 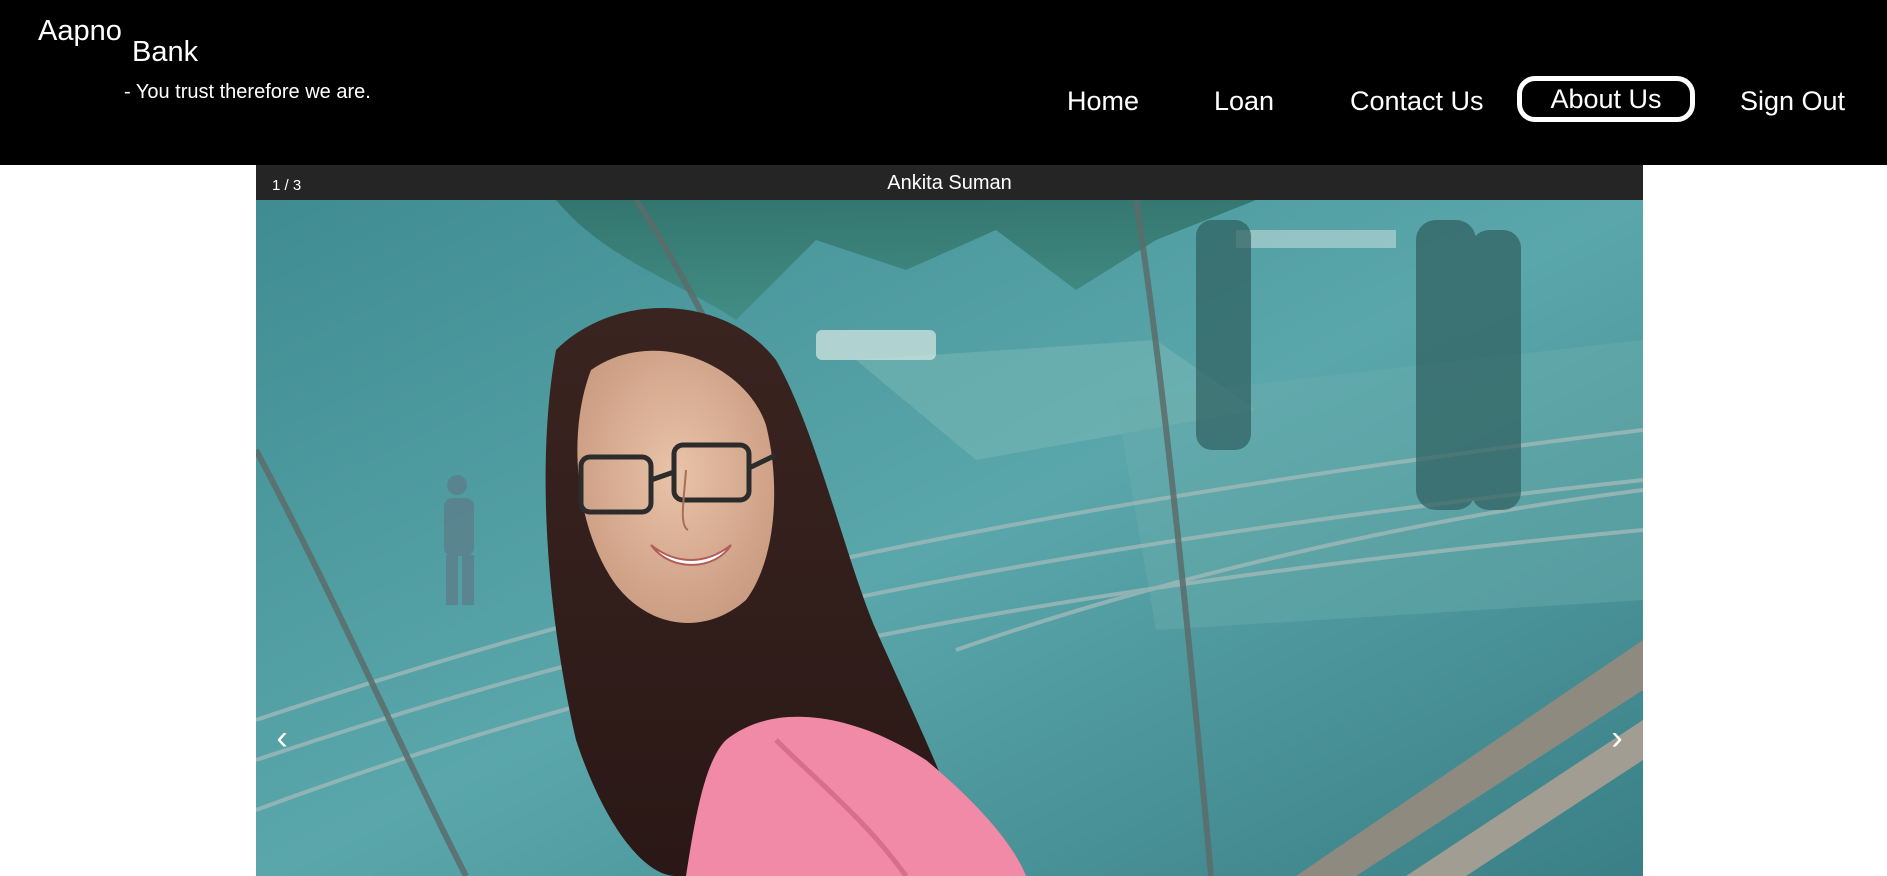 What do you see at coordinates (282, 738) in the screenshot?
I see `previous-slide-arrow-icon: ‹` at bounding box center [282, 738].